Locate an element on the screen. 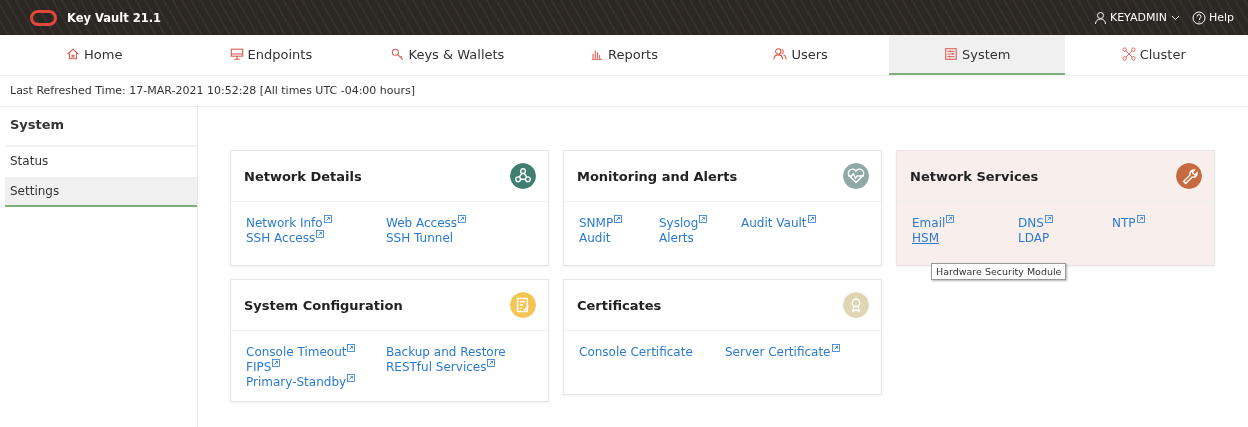 The height and width of the screenshot is (427, 1248). card-title: Certificates is located at coordinates (619, 305).